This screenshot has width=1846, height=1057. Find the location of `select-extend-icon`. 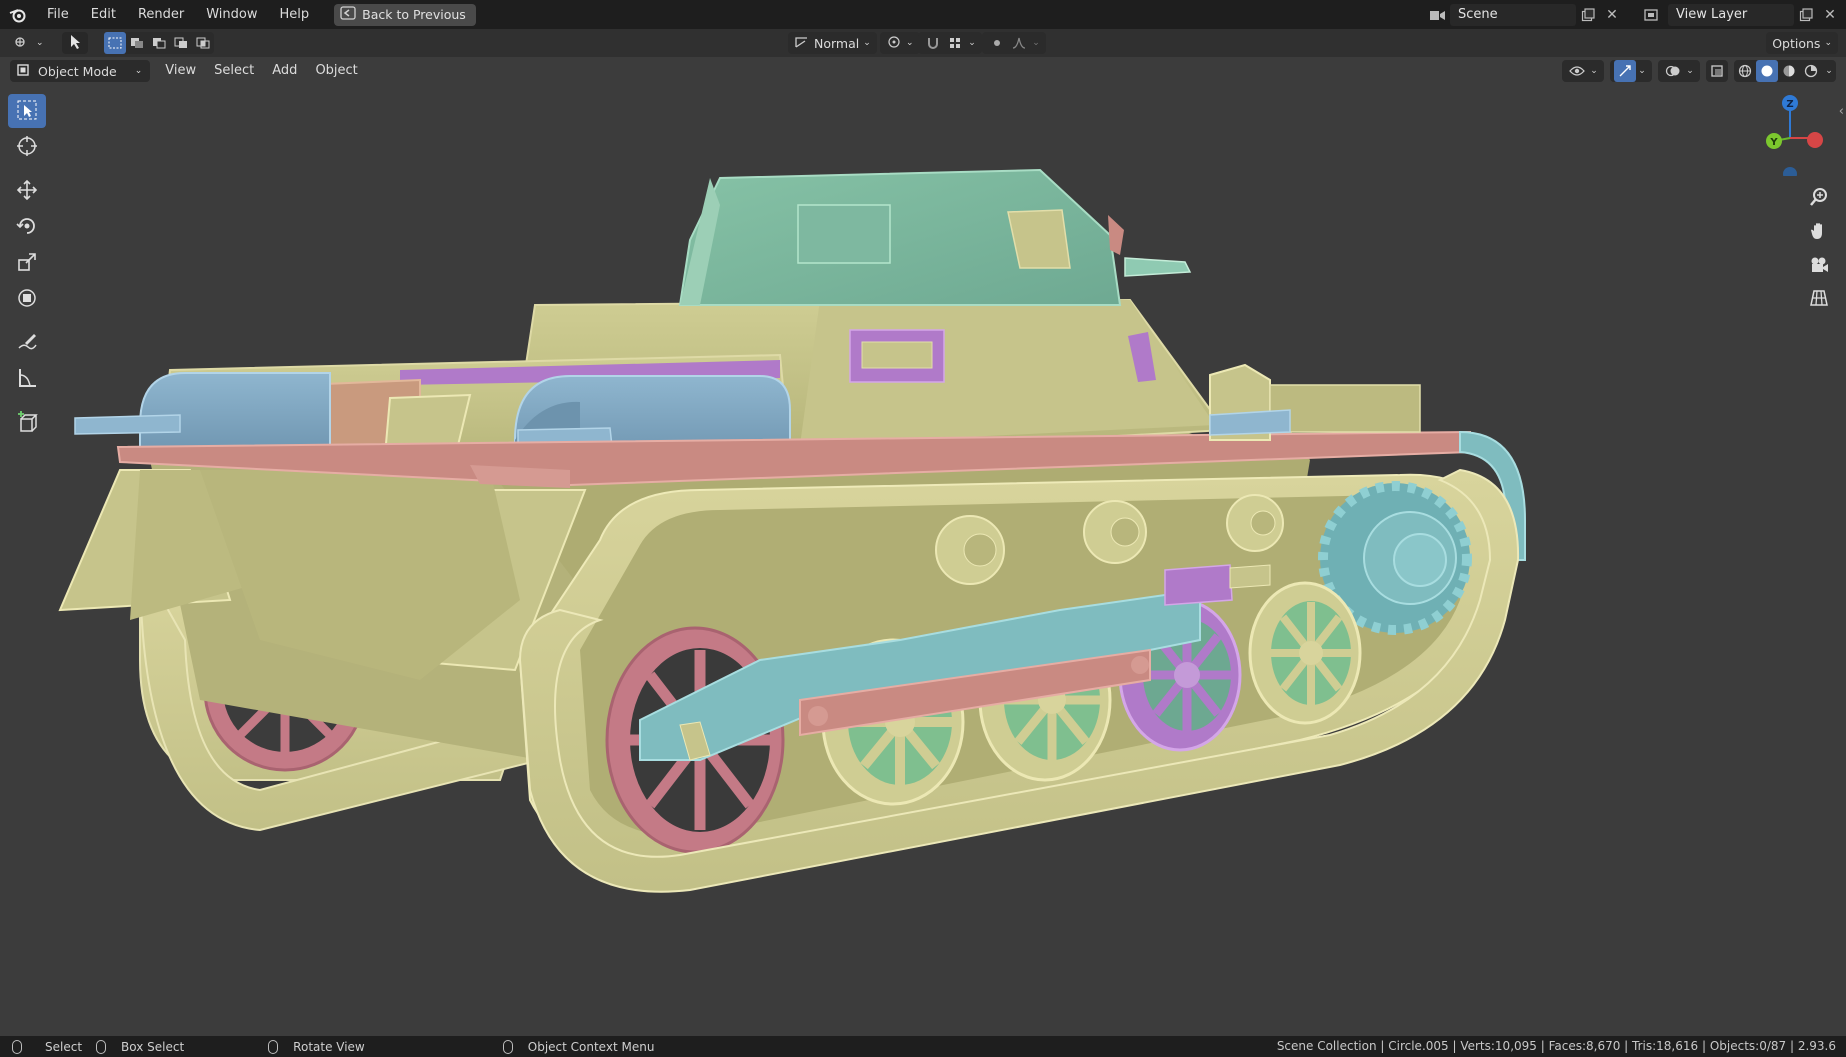

select-extend-icon is located at coordinates (137, 43).